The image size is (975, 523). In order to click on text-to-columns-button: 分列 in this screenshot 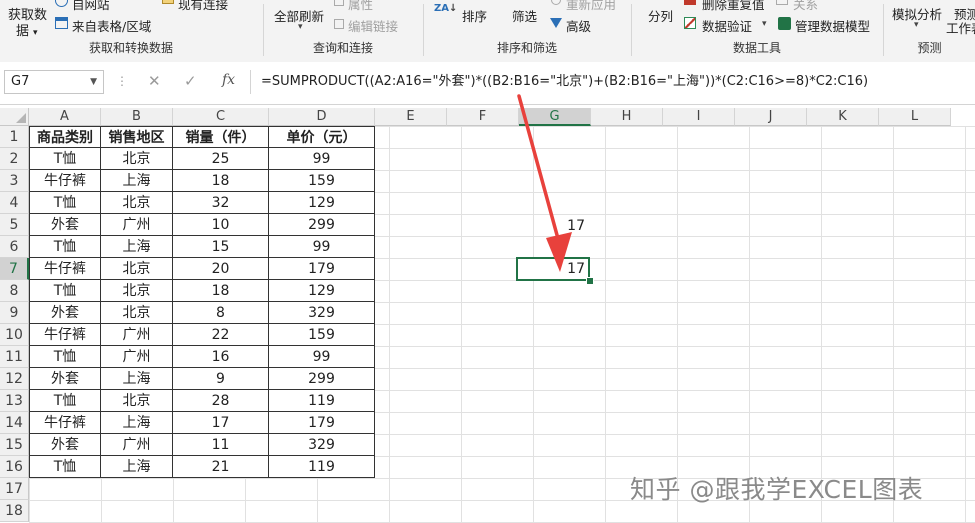, I will do `click(660, 15)`.